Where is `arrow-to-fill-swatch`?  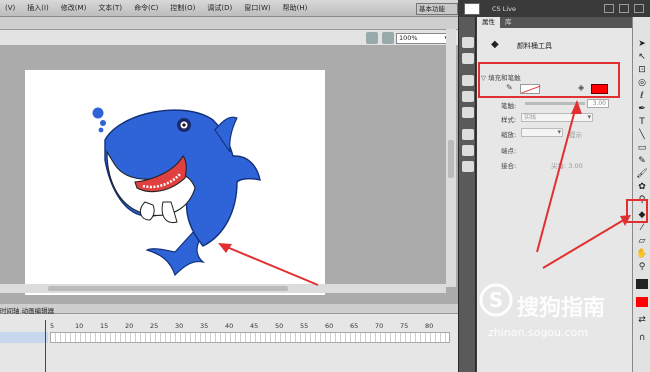 arrow-to-fill-swatch is located at coordinates (556, 181).